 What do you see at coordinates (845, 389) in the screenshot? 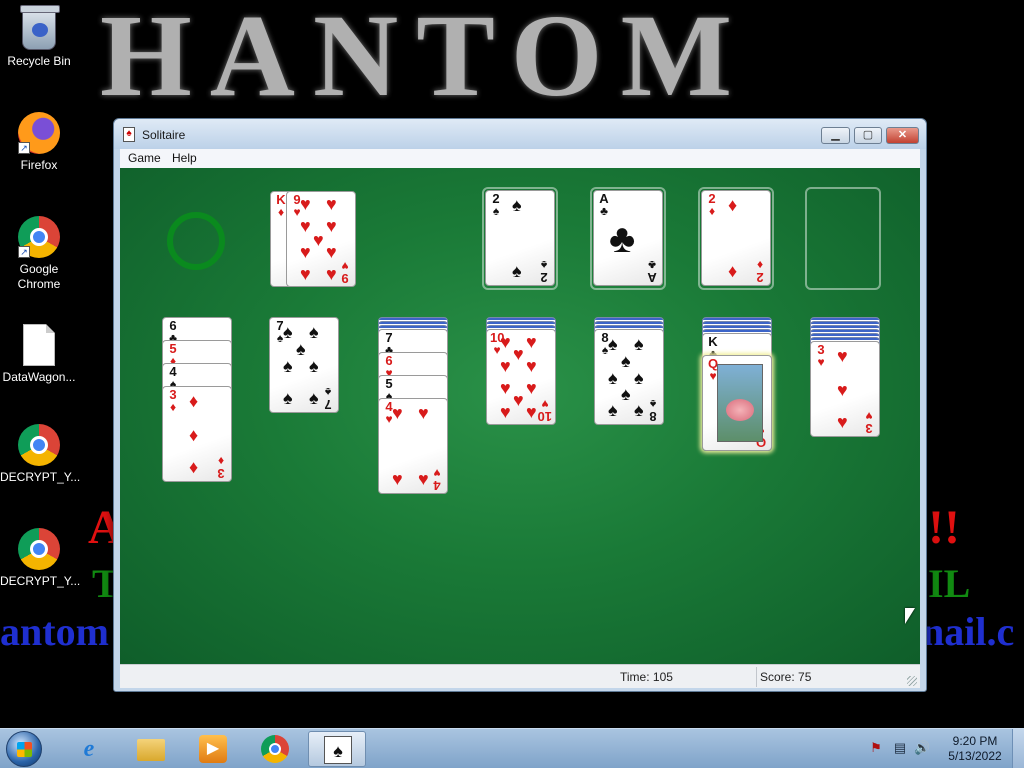
I see `playing-card: 3 ♥ 3 ♥ ♥ ♥ ♥` at bounding box center [845, 389].